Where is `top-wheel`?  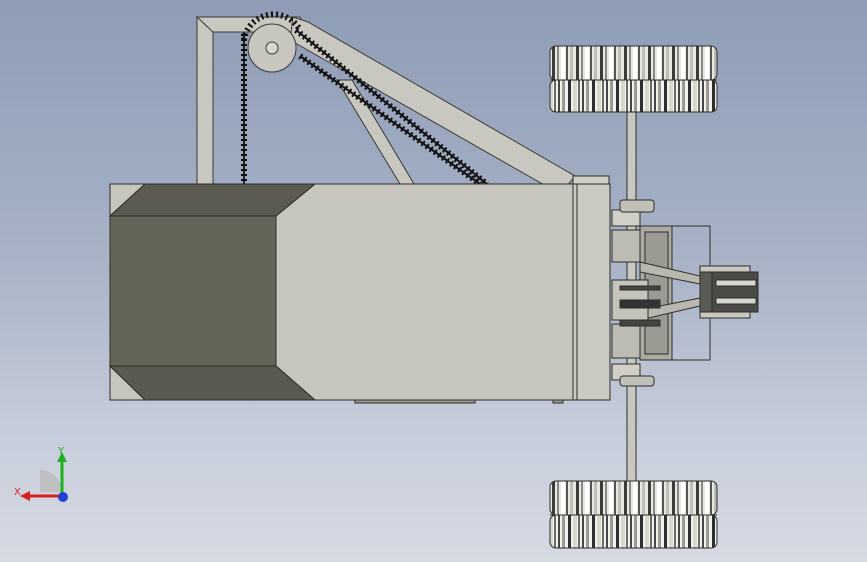
top-wheel is located at coordinates (633, 79).